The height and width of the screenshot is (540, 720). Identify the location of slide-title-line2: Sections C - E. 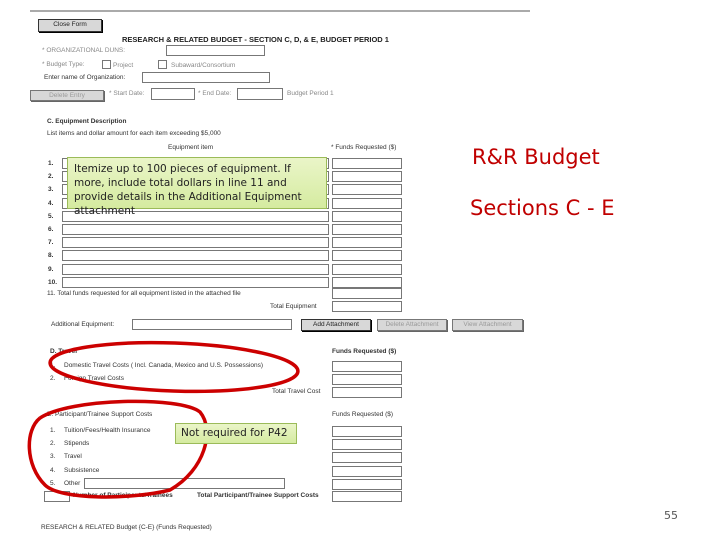
(542, 208).